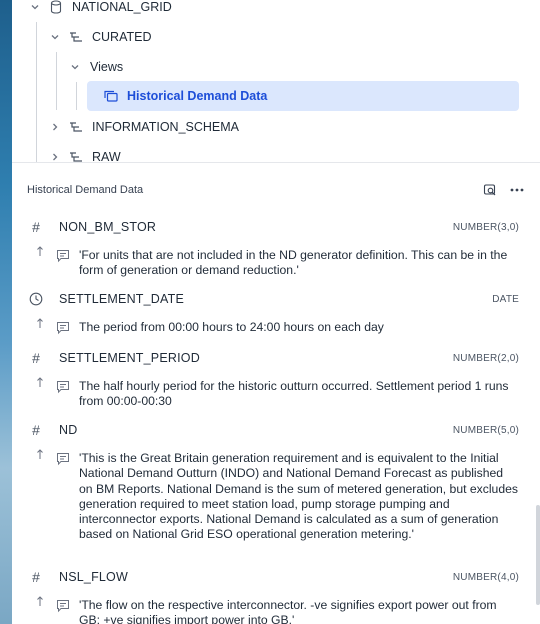  I want to click on column-name: ND, so click(68, 430).